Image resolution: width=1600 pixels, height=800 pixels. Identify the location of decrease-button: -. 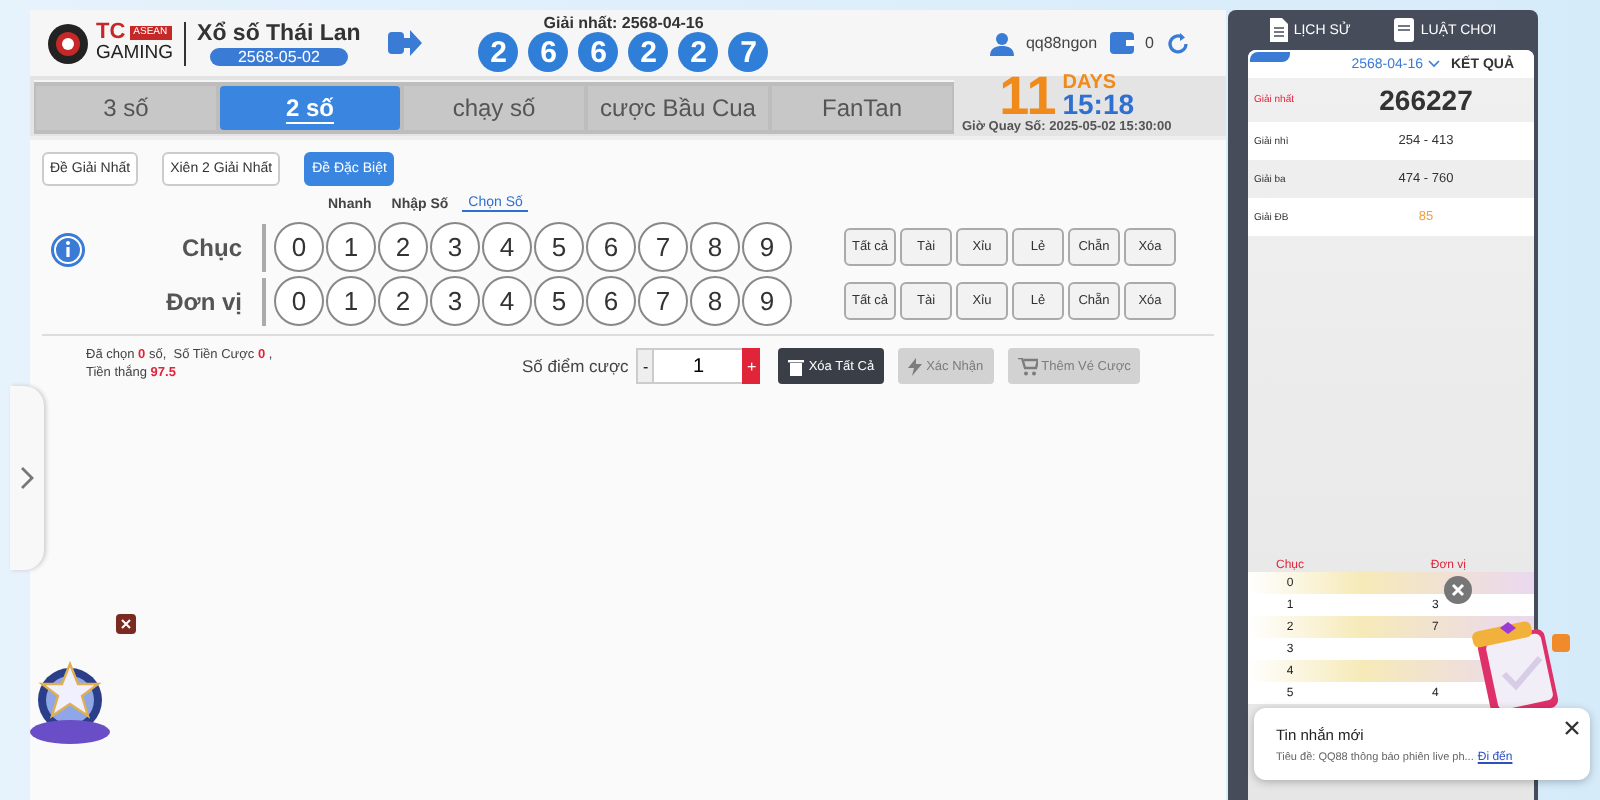
(645, 366).